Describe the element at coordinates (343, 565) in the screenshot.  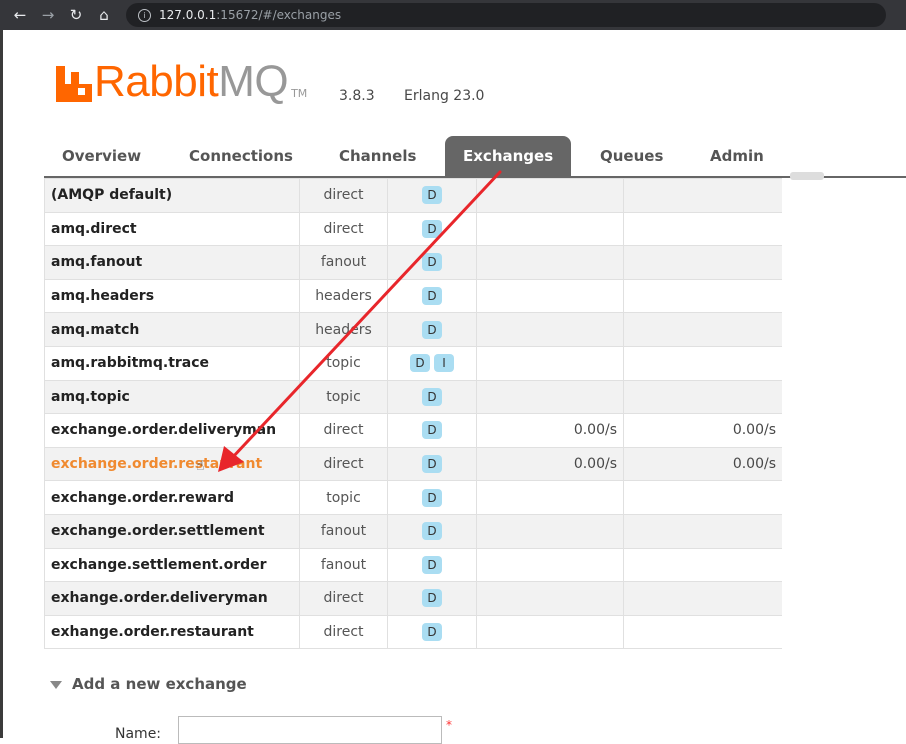
I see `exchange-type-cell: fanout` at that location.